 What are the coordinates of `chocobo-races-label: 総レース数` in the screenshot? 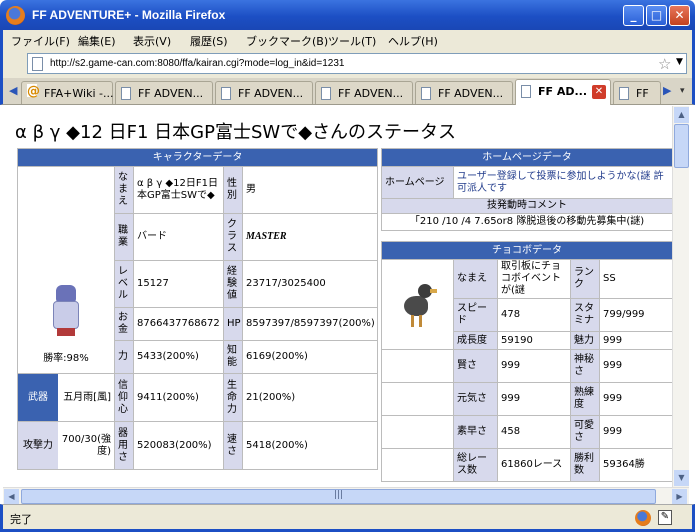 It's located at (475, 465).